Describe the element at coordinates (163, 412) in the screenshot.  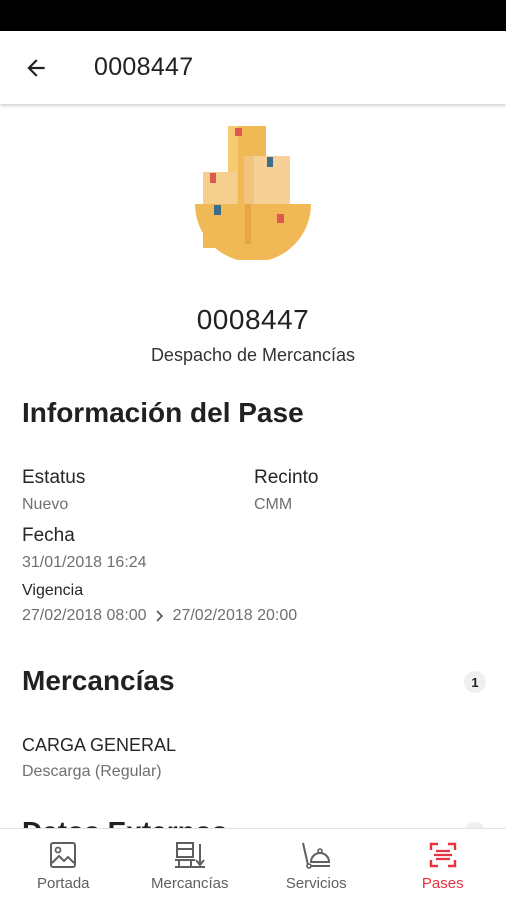
I see `info-section-title: Información del Pase` at that location.